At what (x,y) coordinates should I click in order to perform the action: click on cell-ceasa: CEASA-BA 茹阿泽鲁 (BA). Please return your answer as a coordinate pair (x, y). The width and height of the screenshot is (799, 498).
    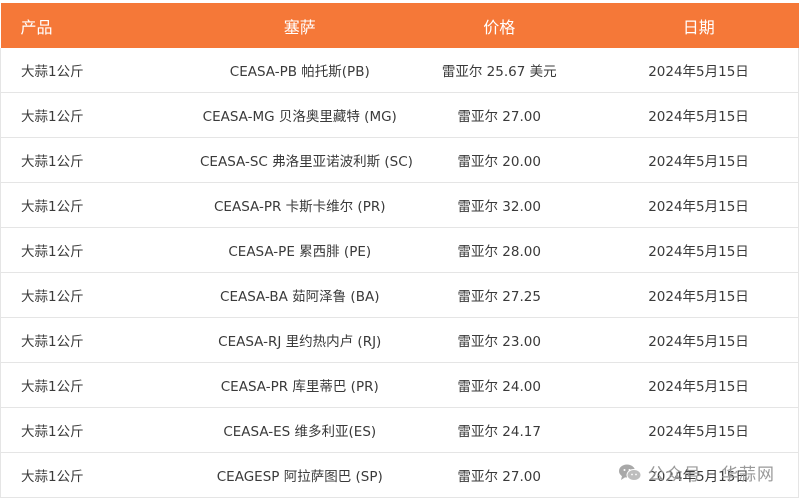
    Looking at the image, I should click on (300, 295).